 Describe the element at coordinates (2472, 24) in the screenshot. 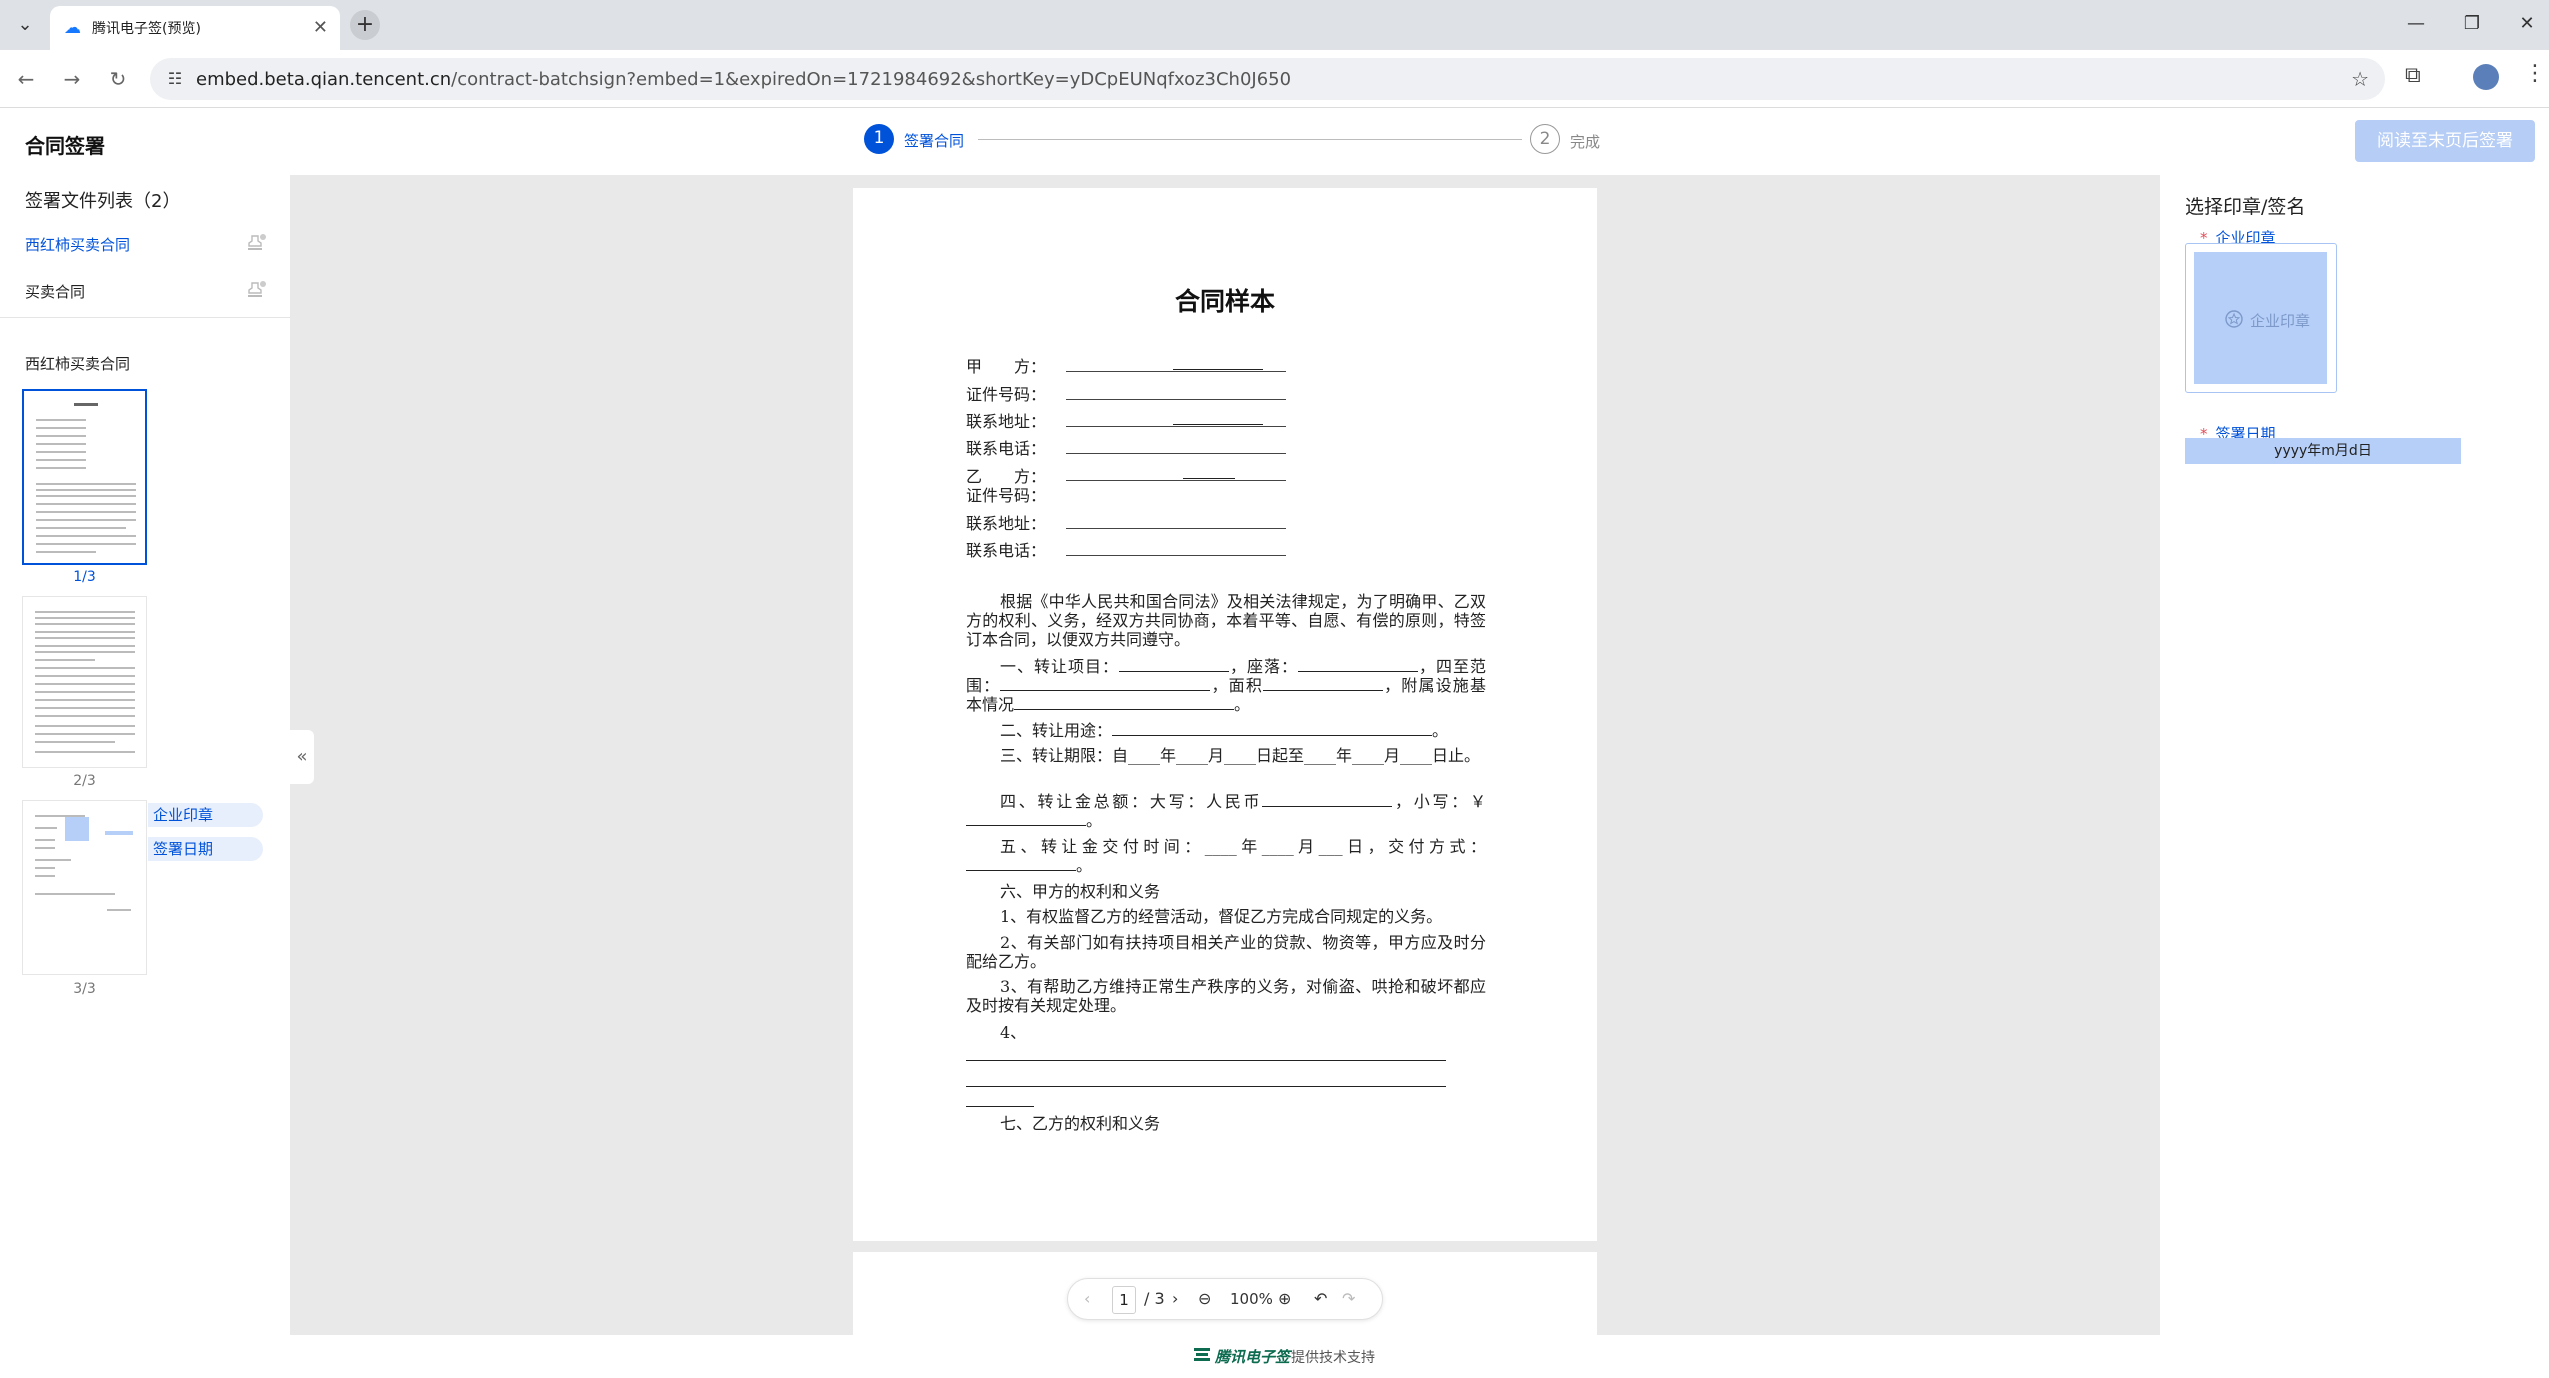

I see `restore-icon: ❐` at that location.